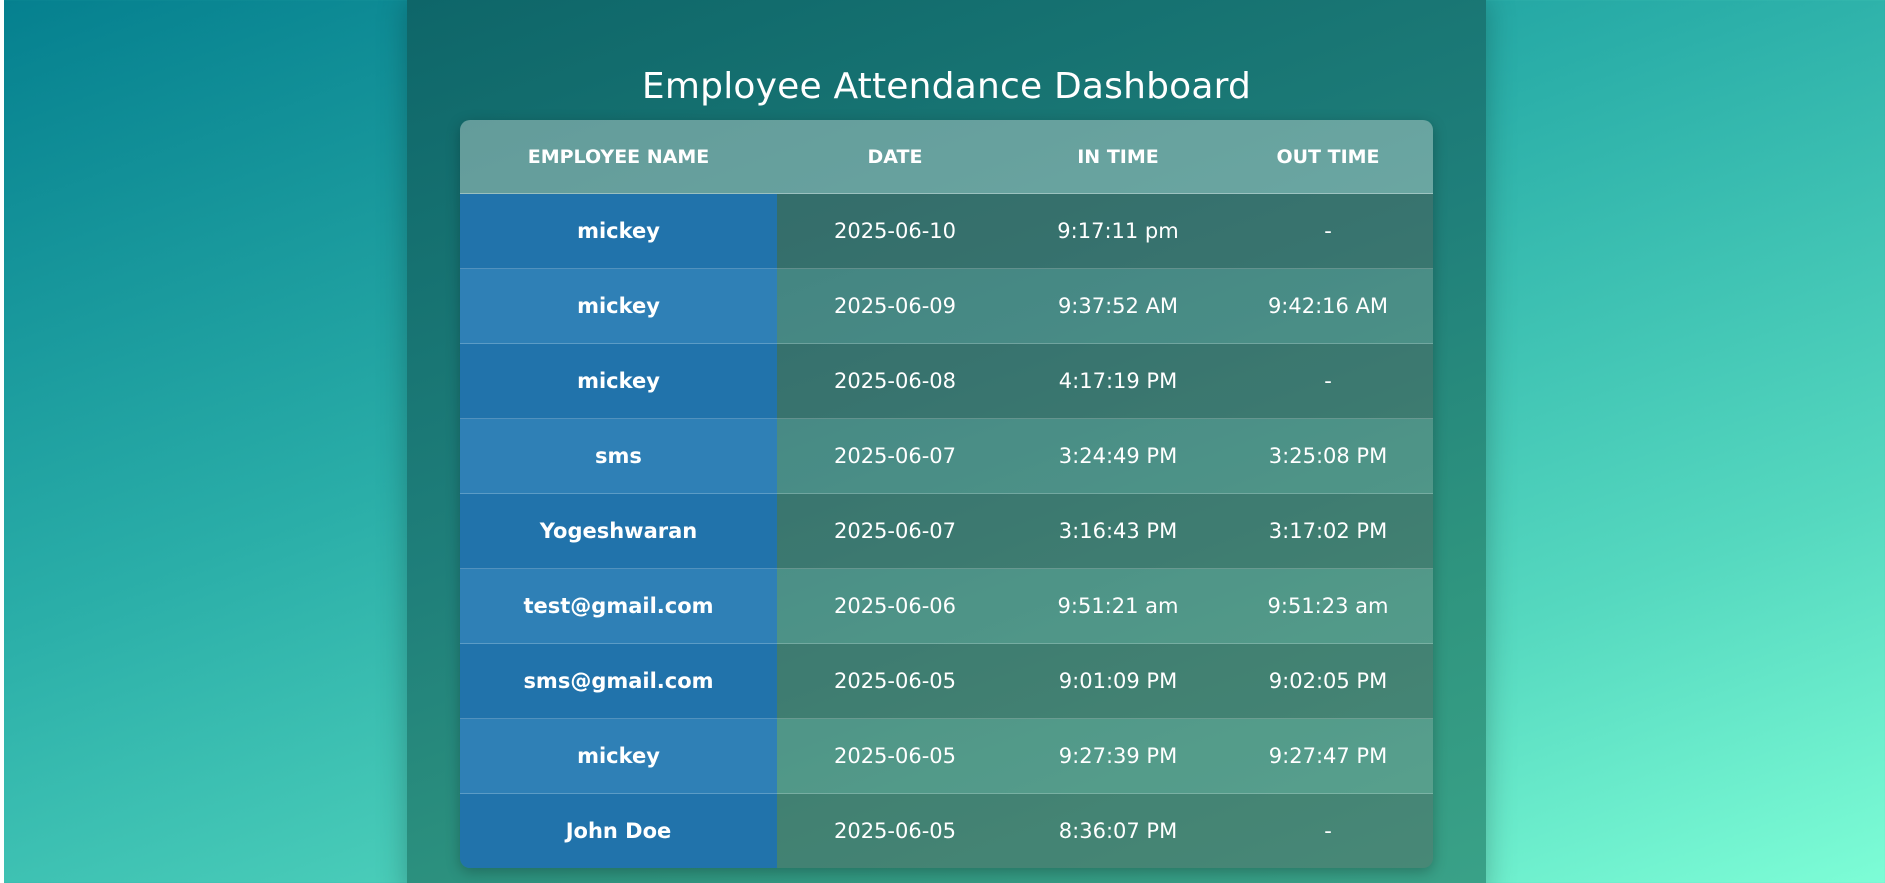  What do you see at coordinates (1328, 157) in the screenshot?
I see `column-header-out-time: Out Time` at bounding box center [1328, 157].